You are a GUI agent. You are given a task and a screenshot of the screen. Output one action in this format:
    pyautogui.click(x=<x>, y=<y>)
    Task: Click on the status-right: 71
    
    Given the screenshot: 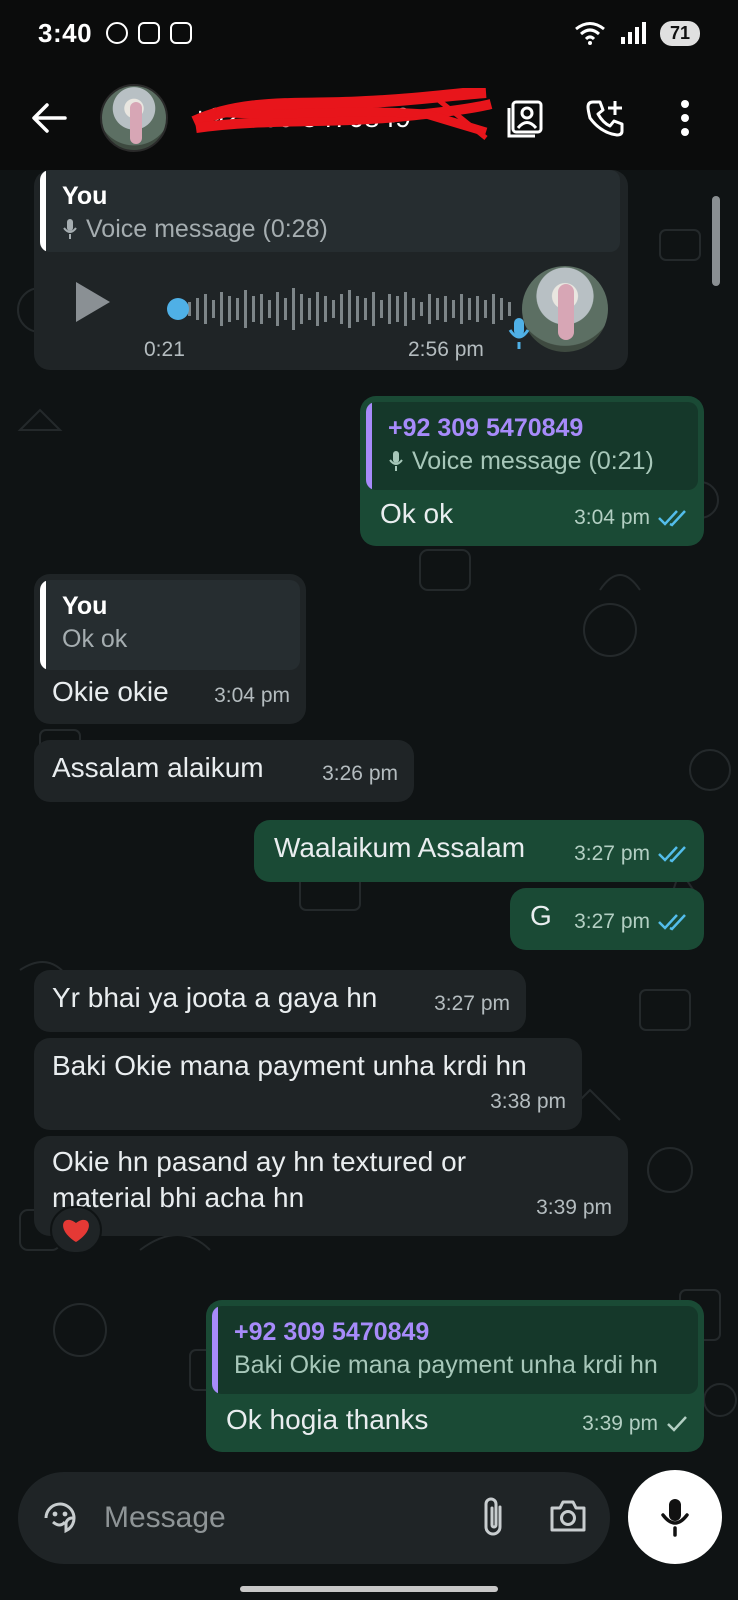 What is the action you would take?
    pyautogui.click(x=637, y=33)
    